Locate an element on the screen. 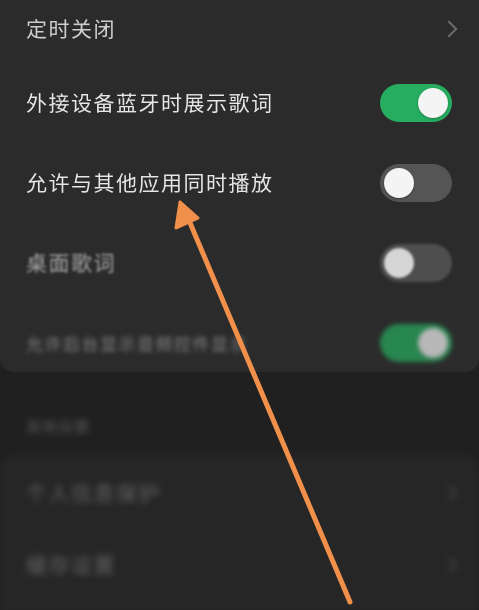 This screenshot has height=610, width=479. desktop-lyrics-label: 桌面歌词 is located at coordinates (71, 264).